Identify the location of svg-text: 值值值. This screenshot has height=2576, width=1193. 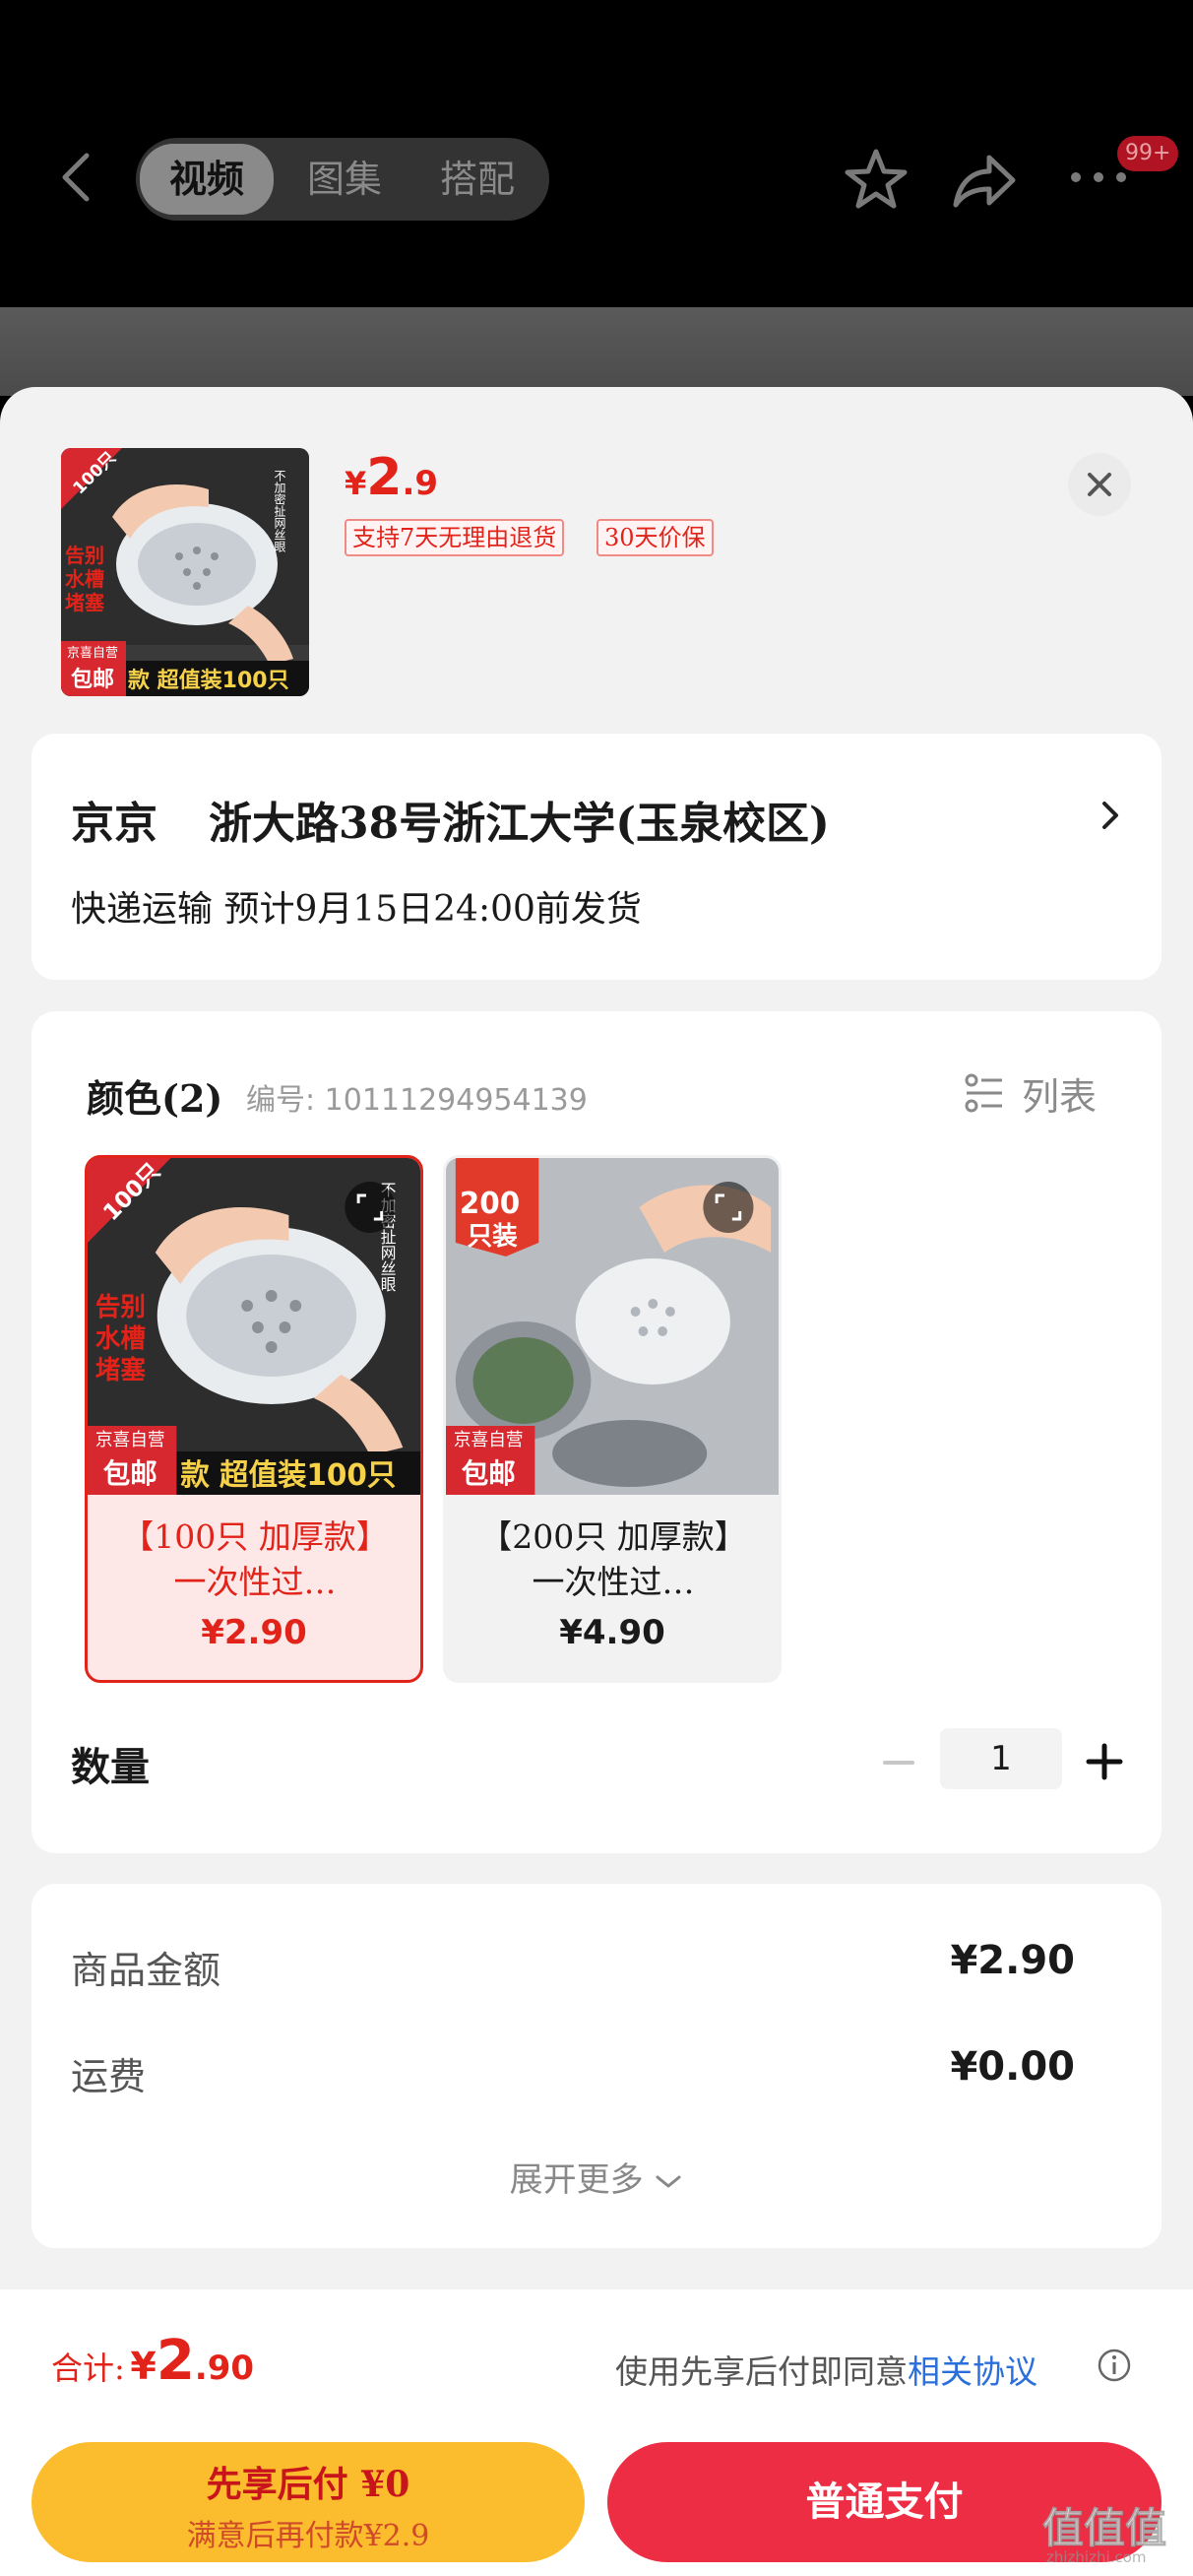
(1104, 2528).